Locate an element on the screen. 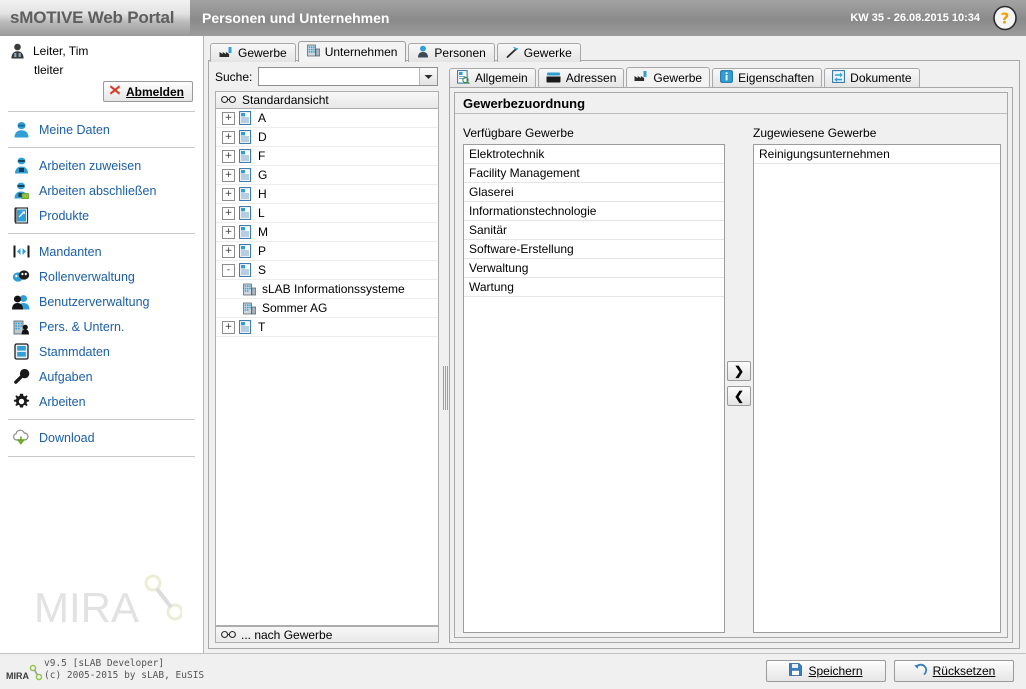 This screenshot has height=689, width=1026. tab-gewerbe: Gewerbe is located at coordinates (253, 52).